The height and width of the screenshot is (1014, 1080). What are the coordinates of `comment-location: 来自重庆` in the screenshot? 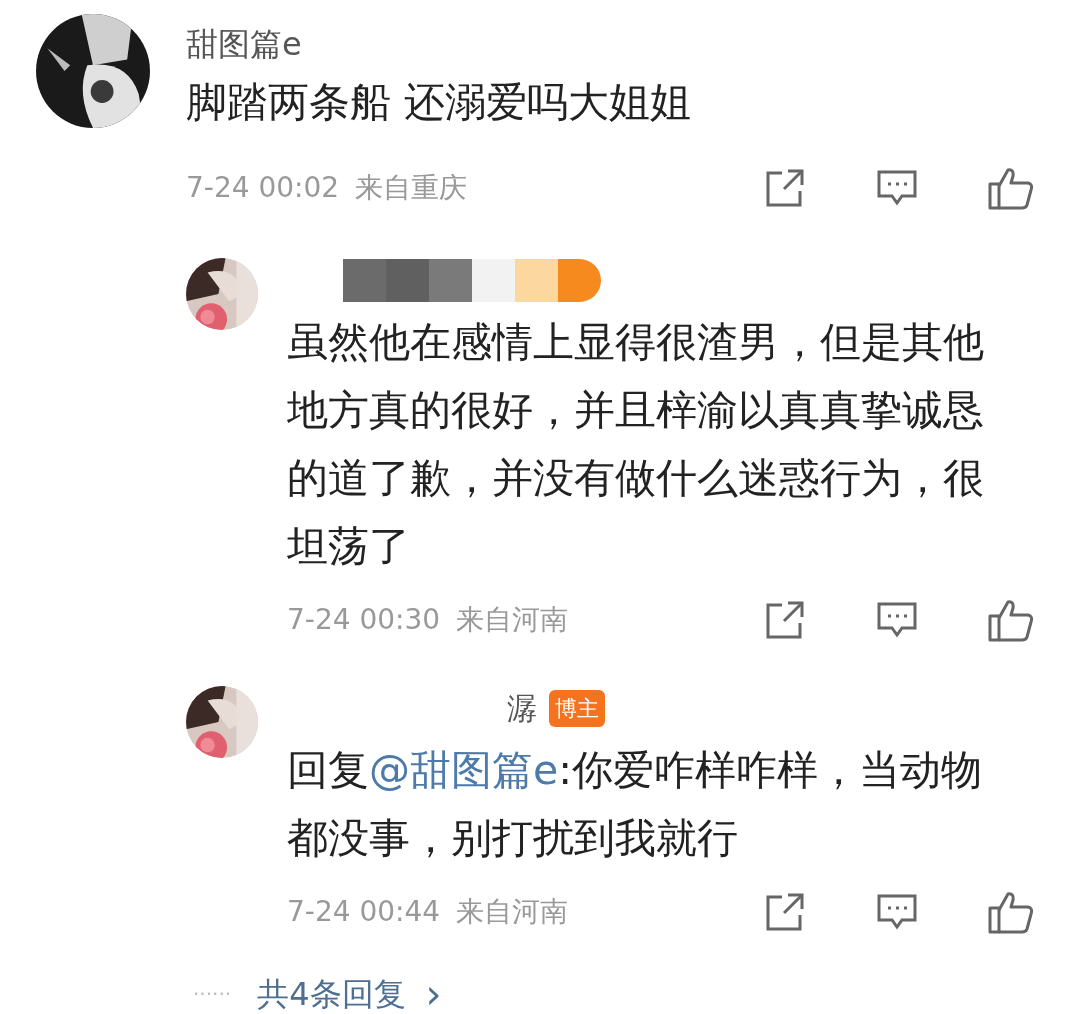 It's located at (411, 188).